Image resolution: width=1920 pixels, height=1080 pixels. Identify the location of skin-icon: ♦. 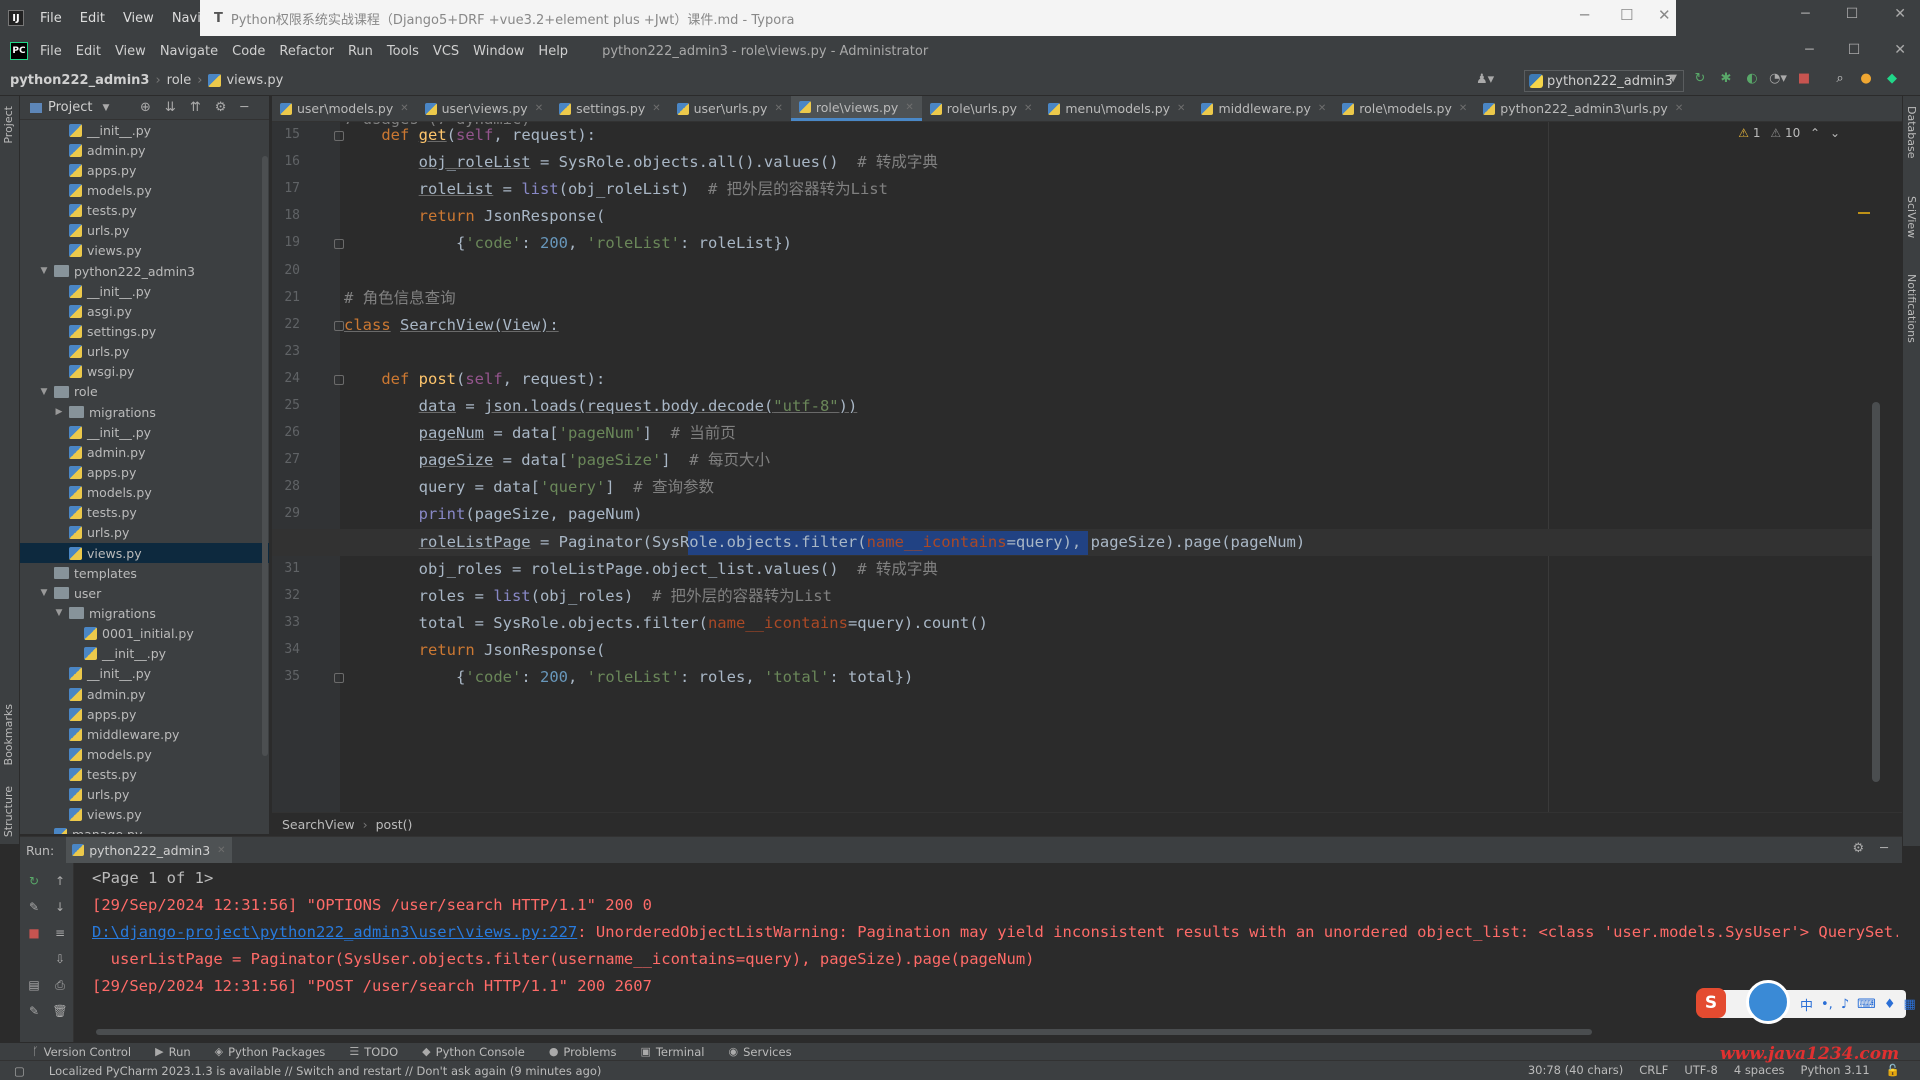
(1890, 1004).